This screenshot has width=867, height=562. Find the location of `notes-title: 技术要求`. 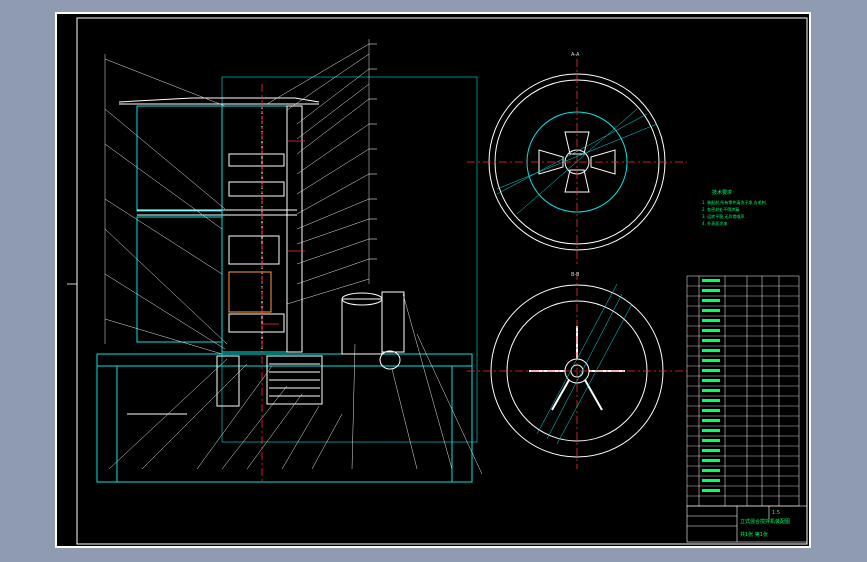

notes-title: 技术要求 is located at coordinates (722, 192).